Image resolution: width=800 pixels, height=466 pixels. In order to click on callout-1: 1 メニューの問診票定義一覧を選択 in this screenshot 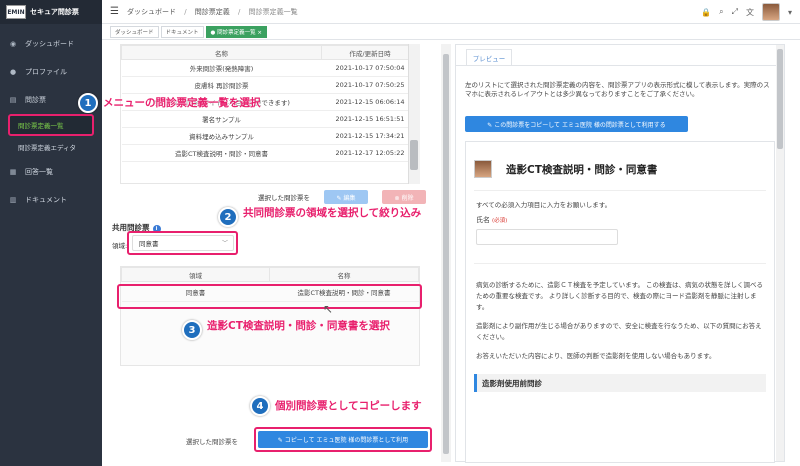, I will do `click(169, 103)`.